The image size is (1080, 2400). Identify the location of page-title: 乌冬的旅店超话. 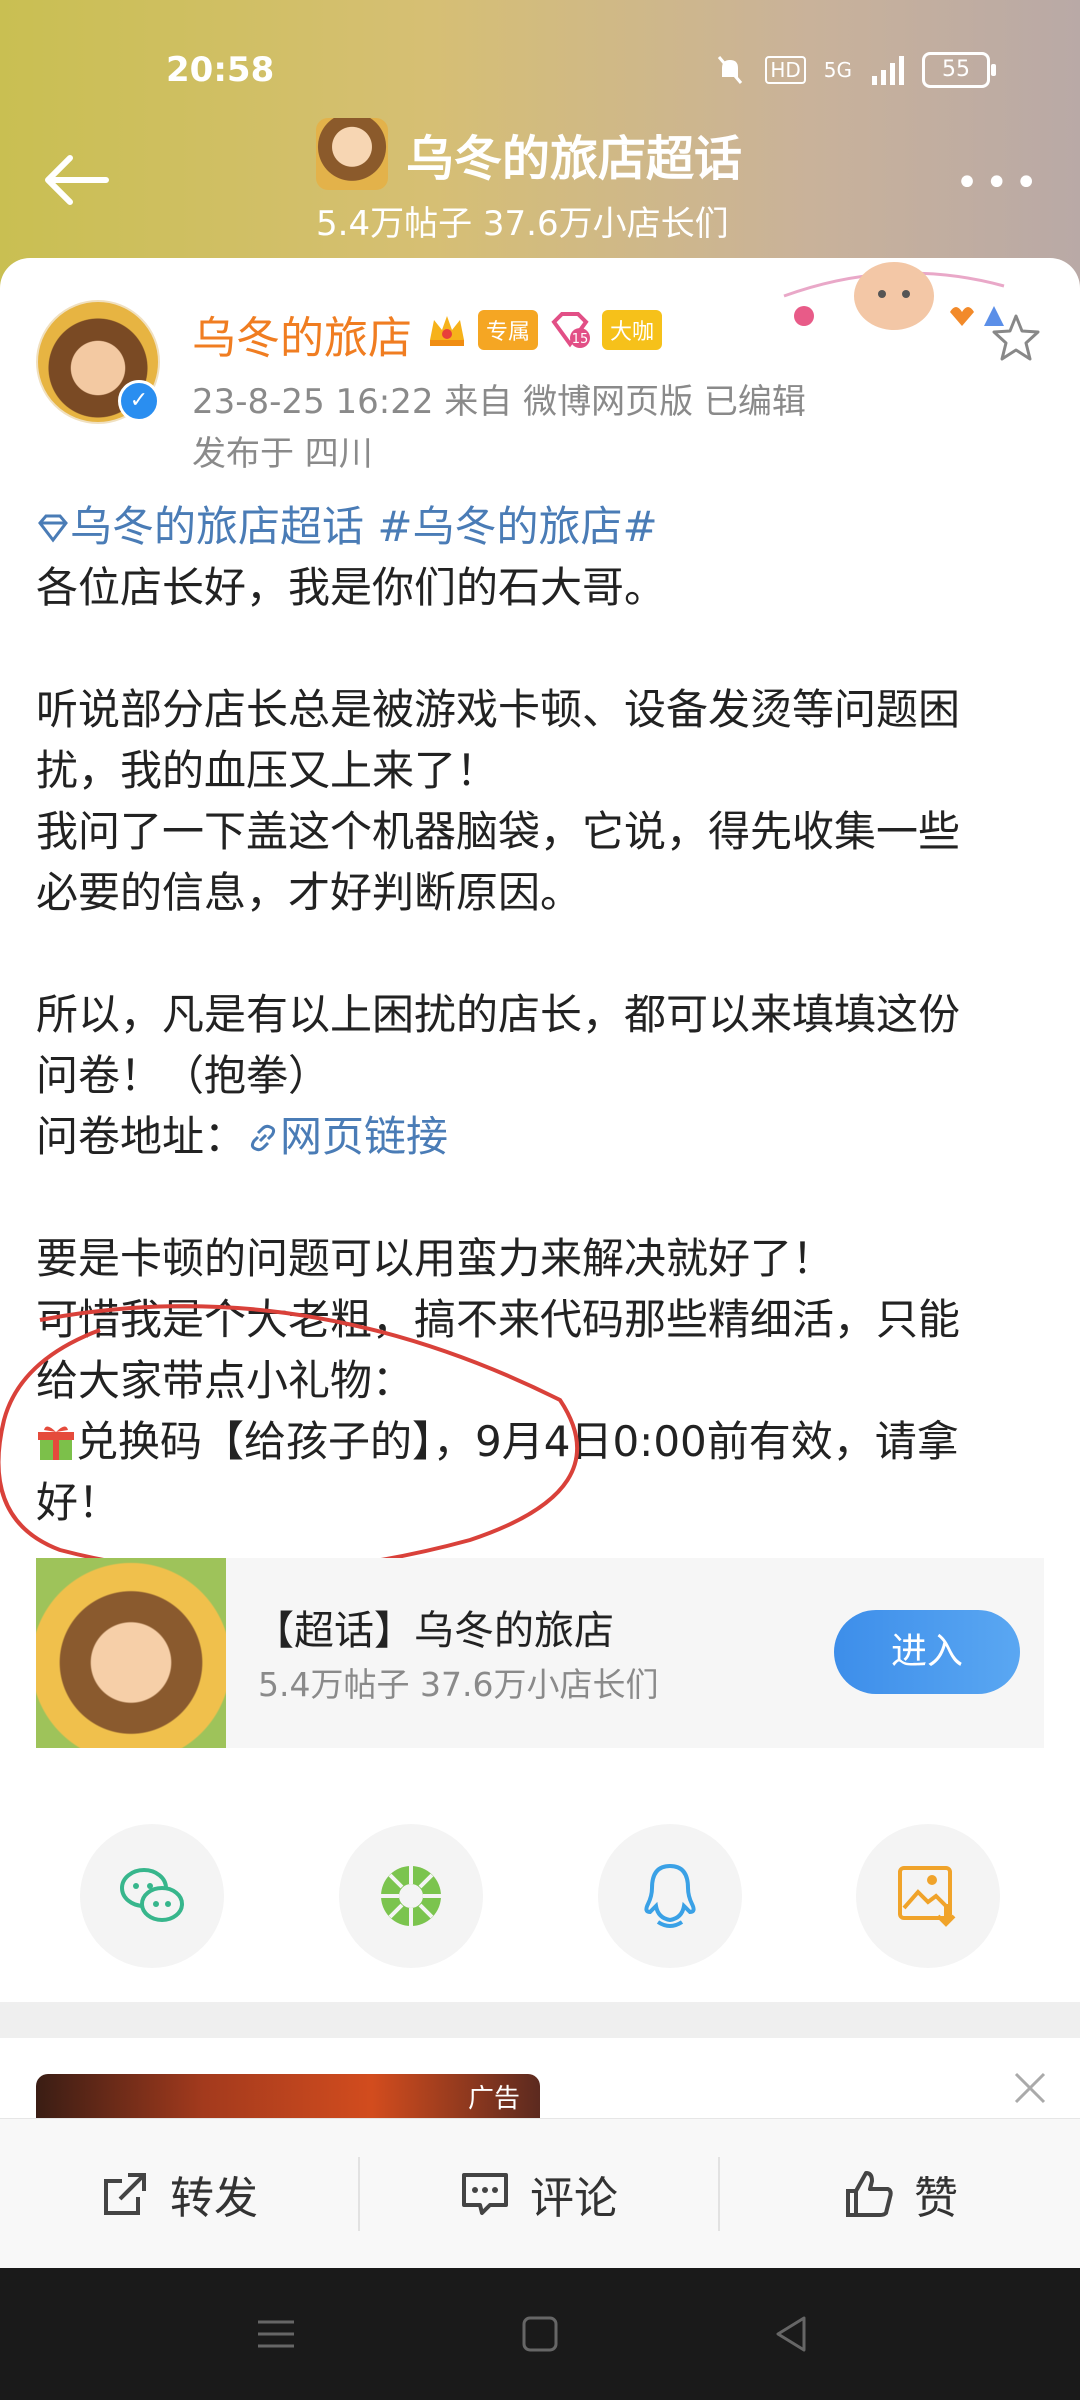
(574, 159).